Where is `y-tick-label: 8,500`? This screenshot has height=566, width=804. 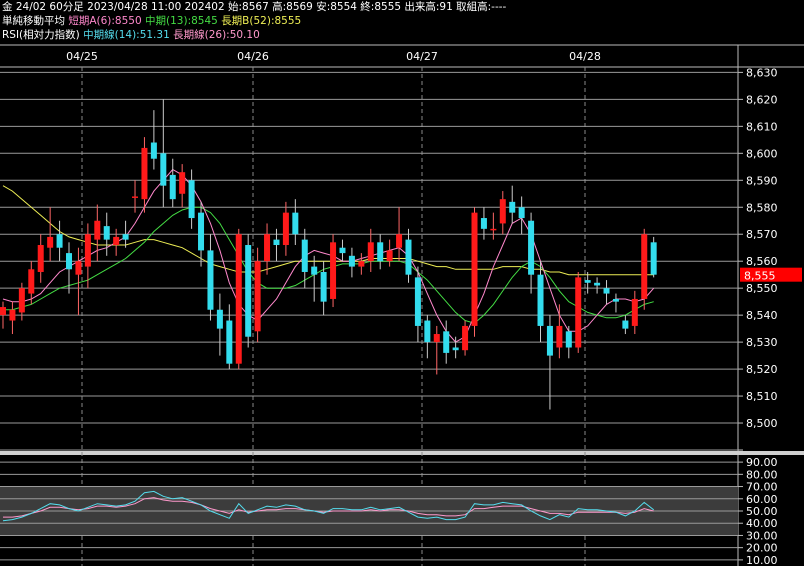 y-tick-label: 8,500 is located at coordinates (762, 423).